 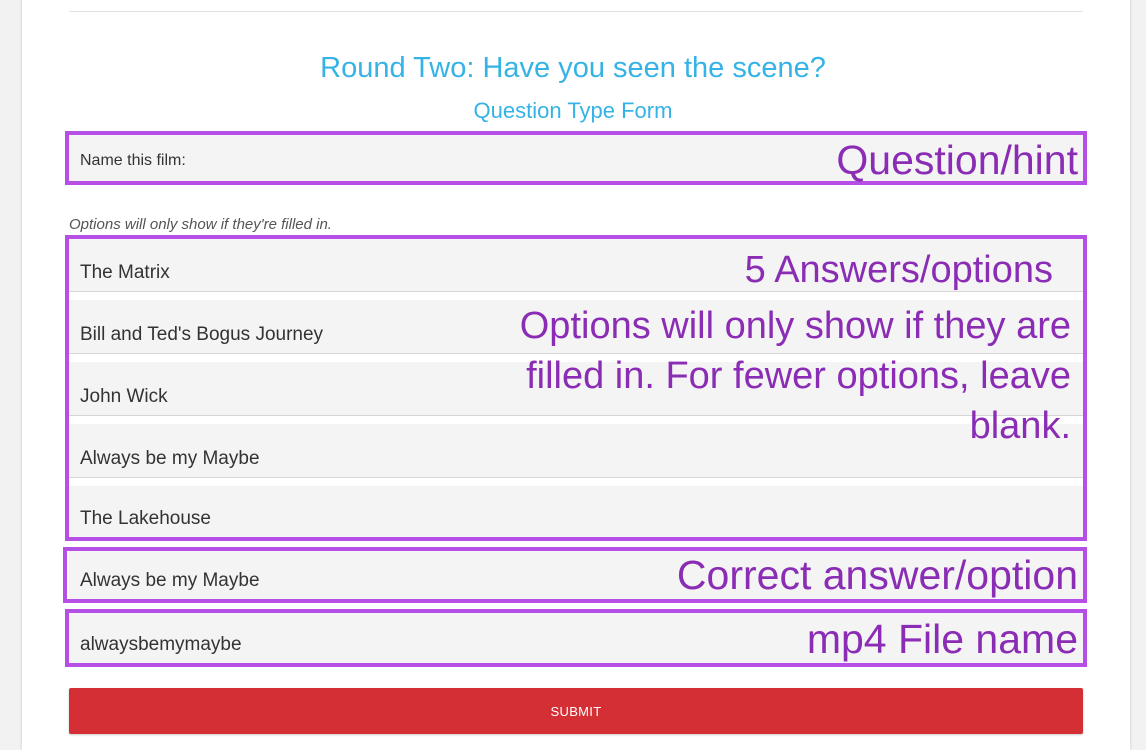 What do you see at coordinates (573, 68) in the screenshot?
I see `page-title: Round Two: Have you seen the scene?` at bounding box center [573, 68].